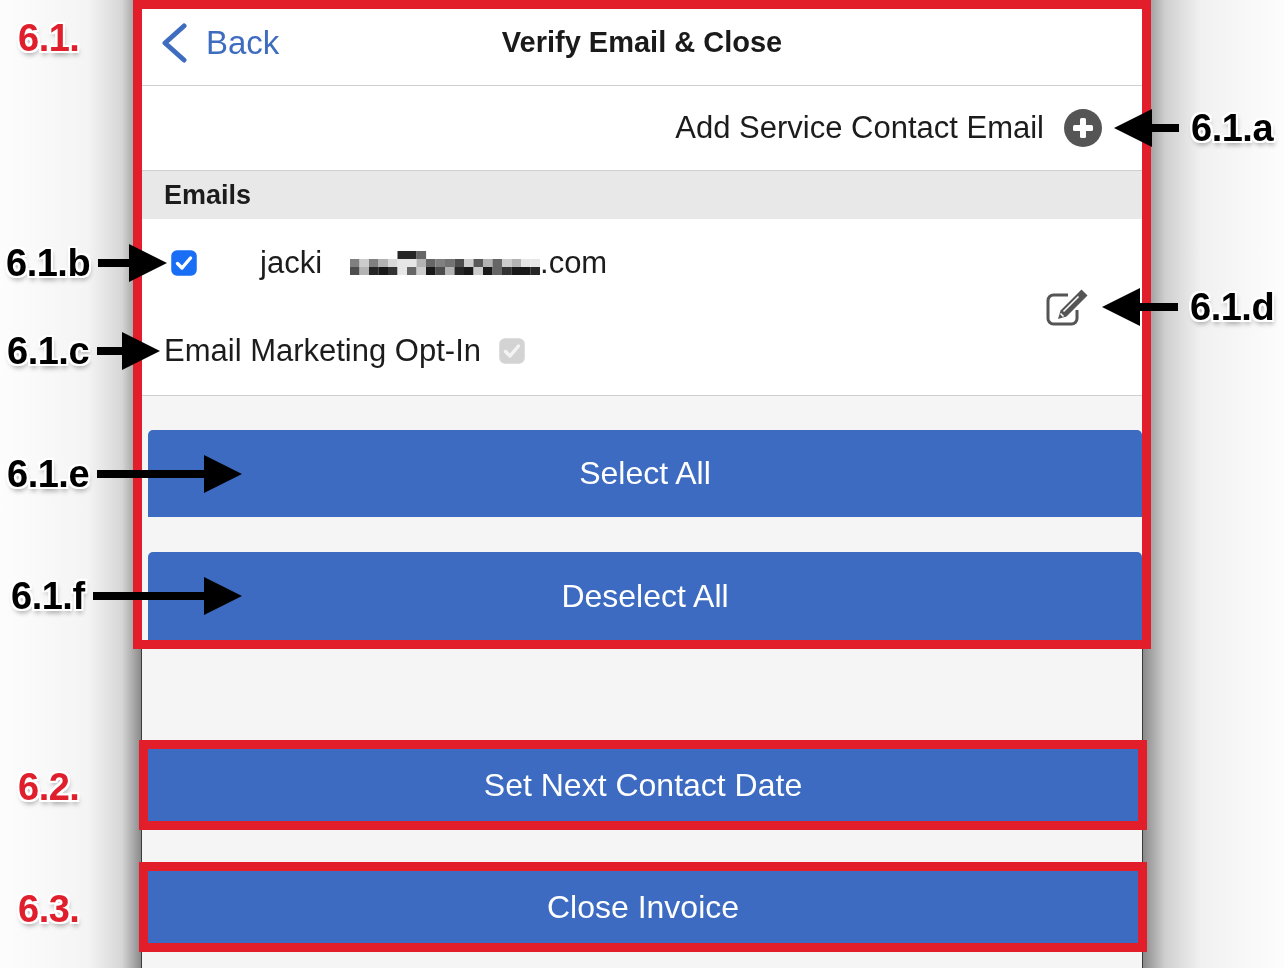 The image size is (1284, 968). I want to click on callout-label: 6.1.a, so click(1232, 128).